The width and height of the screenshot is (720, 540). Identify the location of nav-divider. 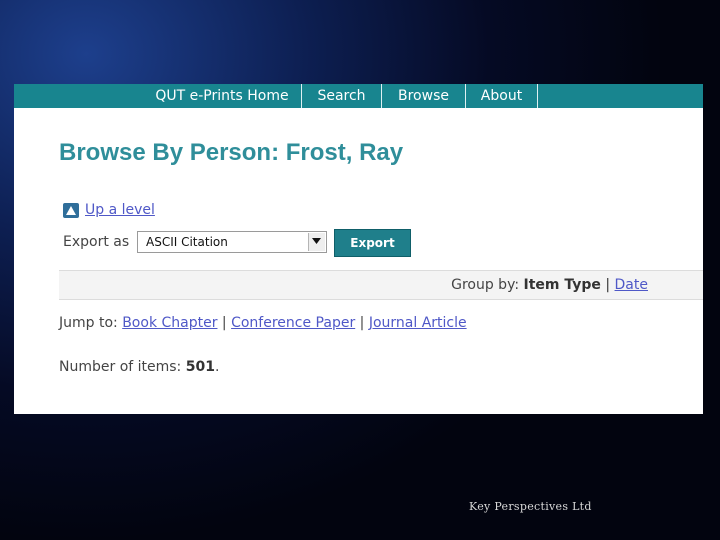
(537, 96).